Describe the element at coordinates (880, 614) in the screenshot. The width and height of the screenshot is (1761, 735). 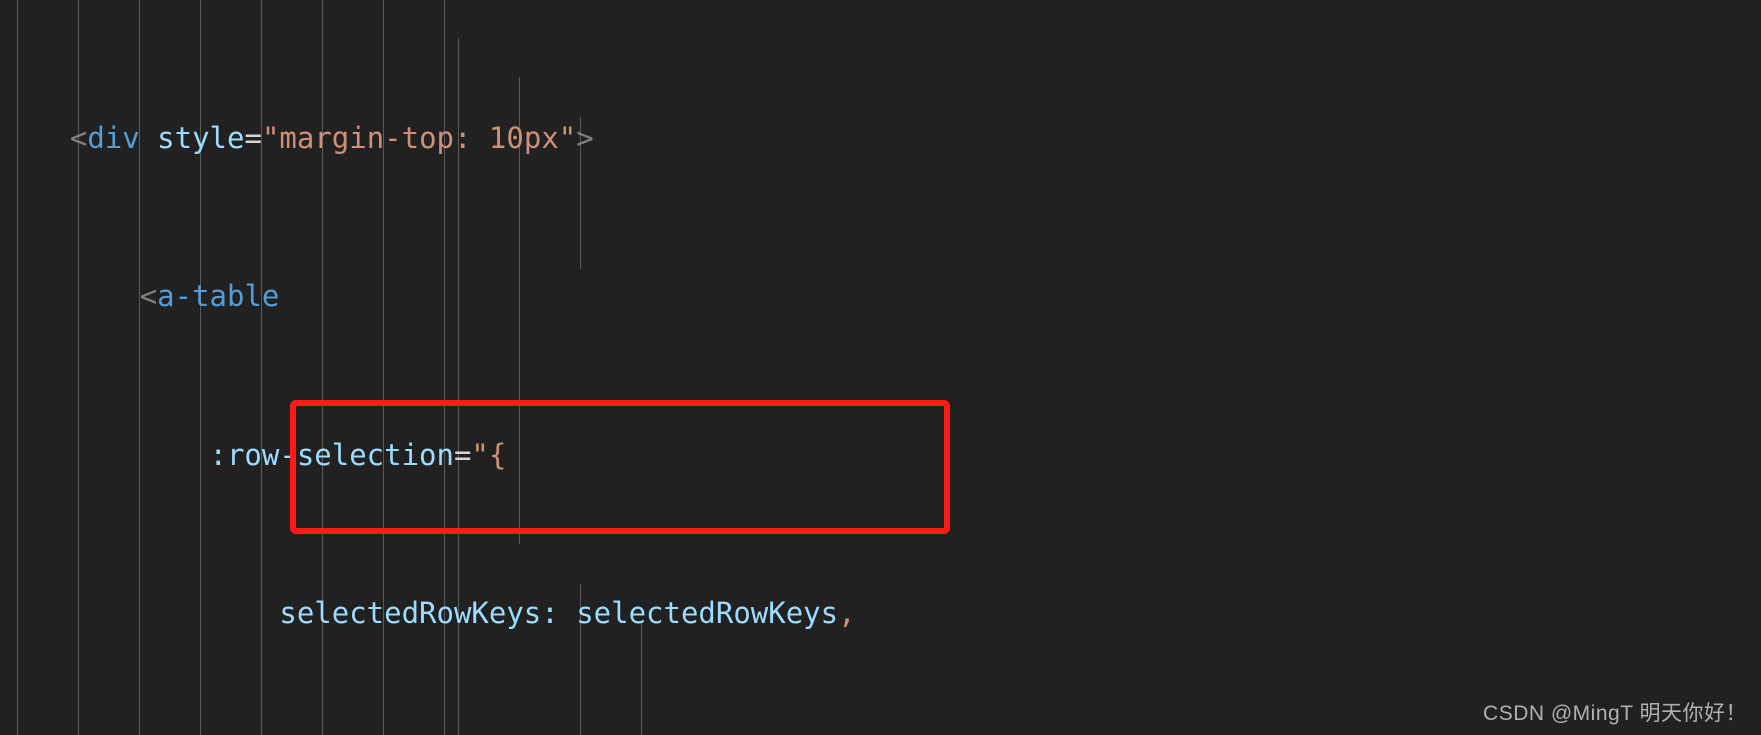
I see `code-line-selected-row-keys: selectedRowKeys: selectedRowKeys,` at that location.